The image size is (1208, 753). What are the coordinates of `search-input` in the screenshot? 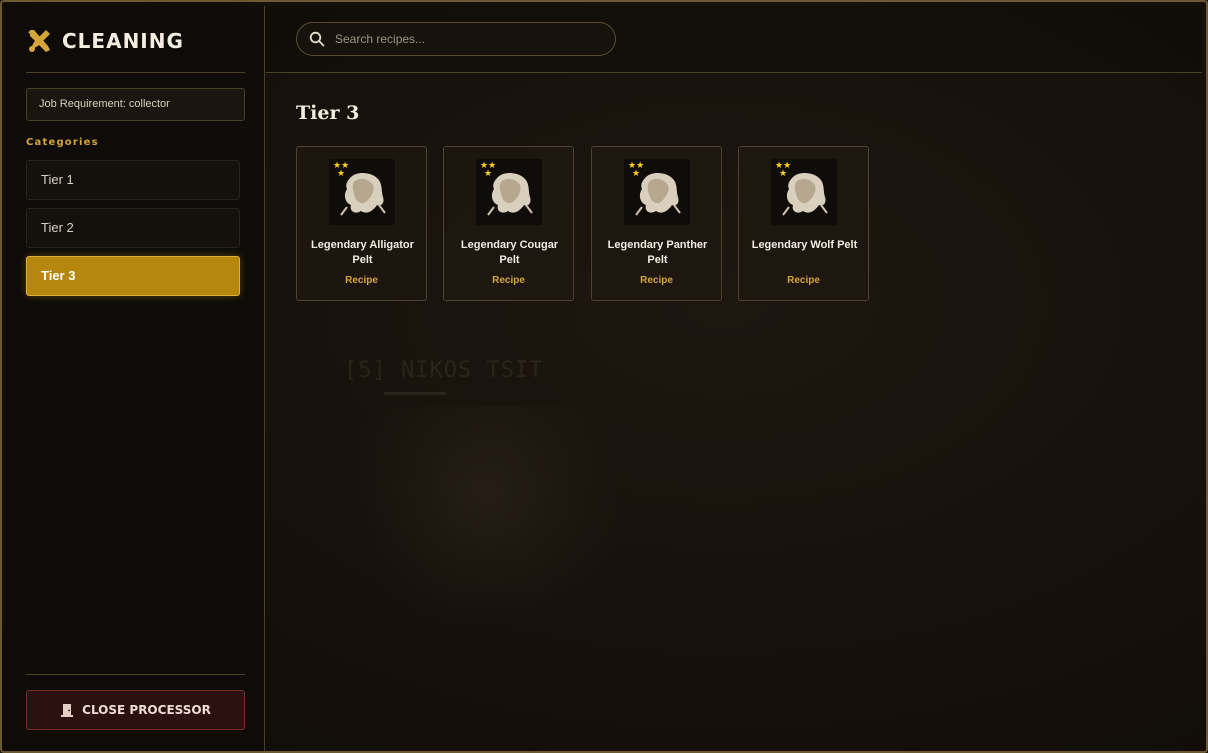 It's located at (465, 39).